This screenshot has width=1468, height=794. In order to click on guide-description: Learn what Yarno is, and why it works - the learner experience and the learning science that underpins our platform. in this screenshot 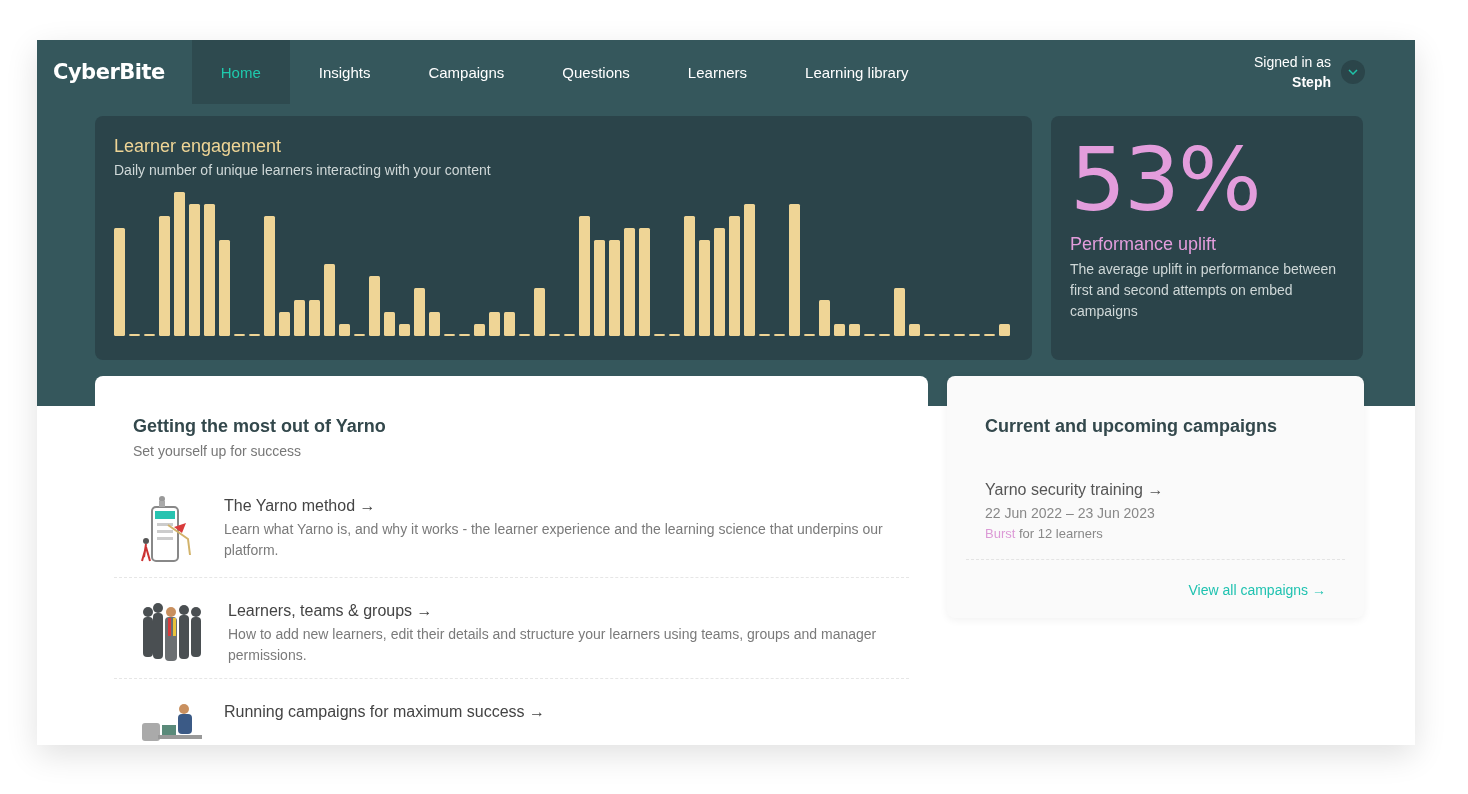, I will do `click(554, 540)`.